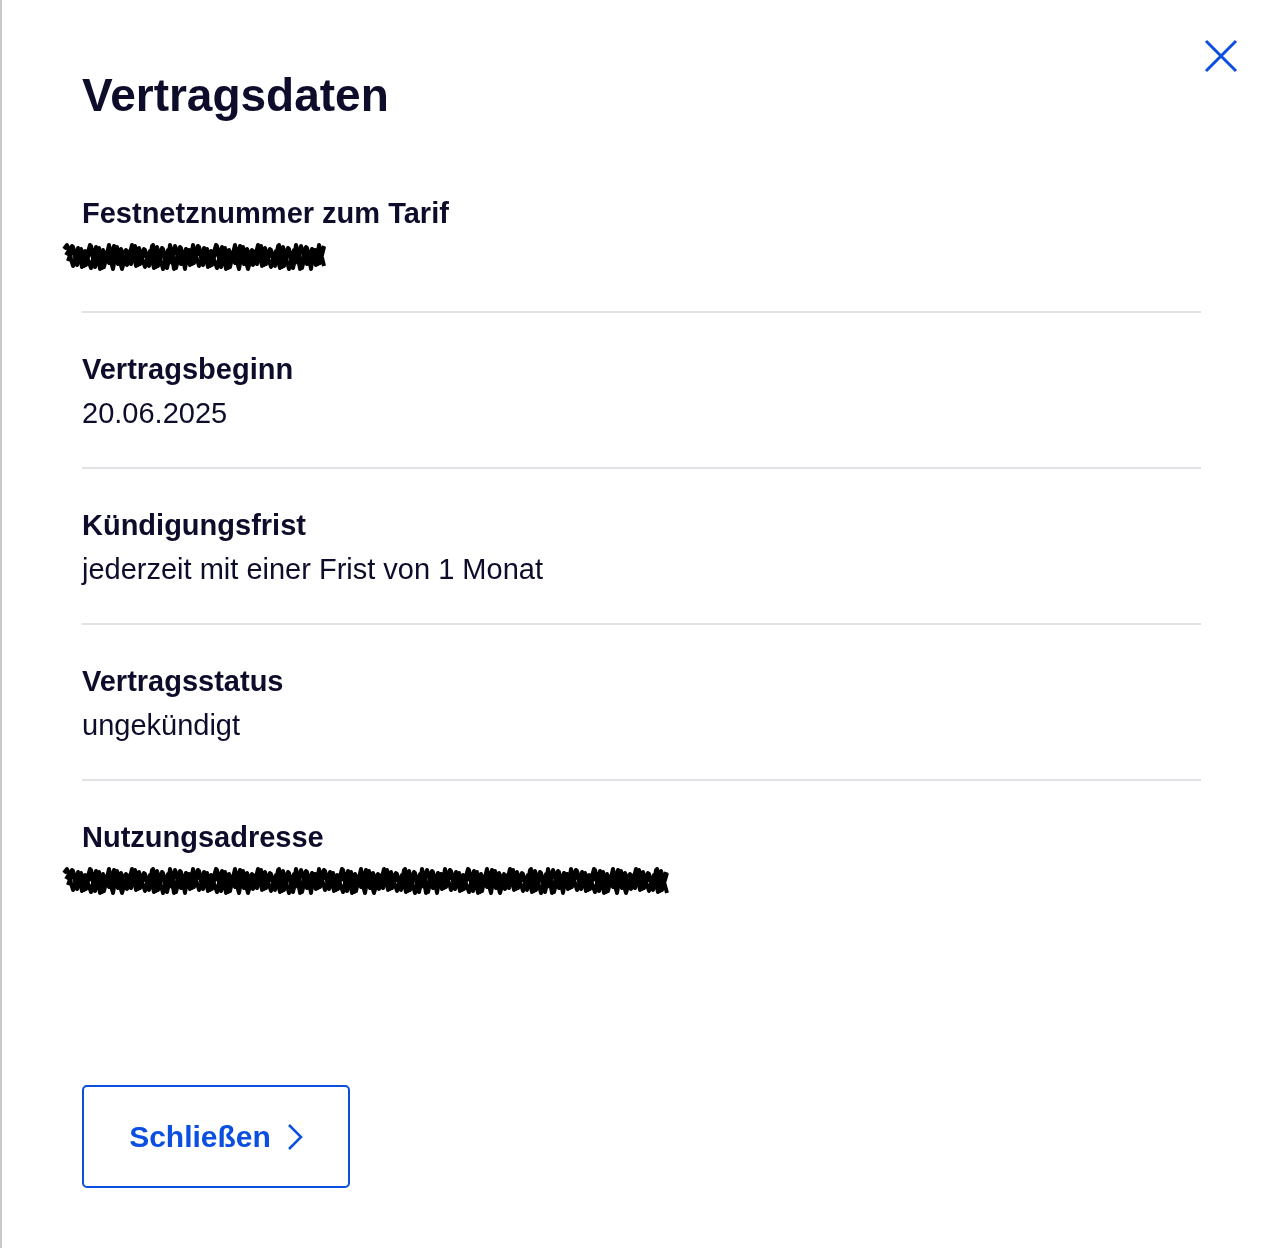  Describe the element at coordinates (183, 681) in the screenshot. I see `field-label: Vertragsstatus` at that location.